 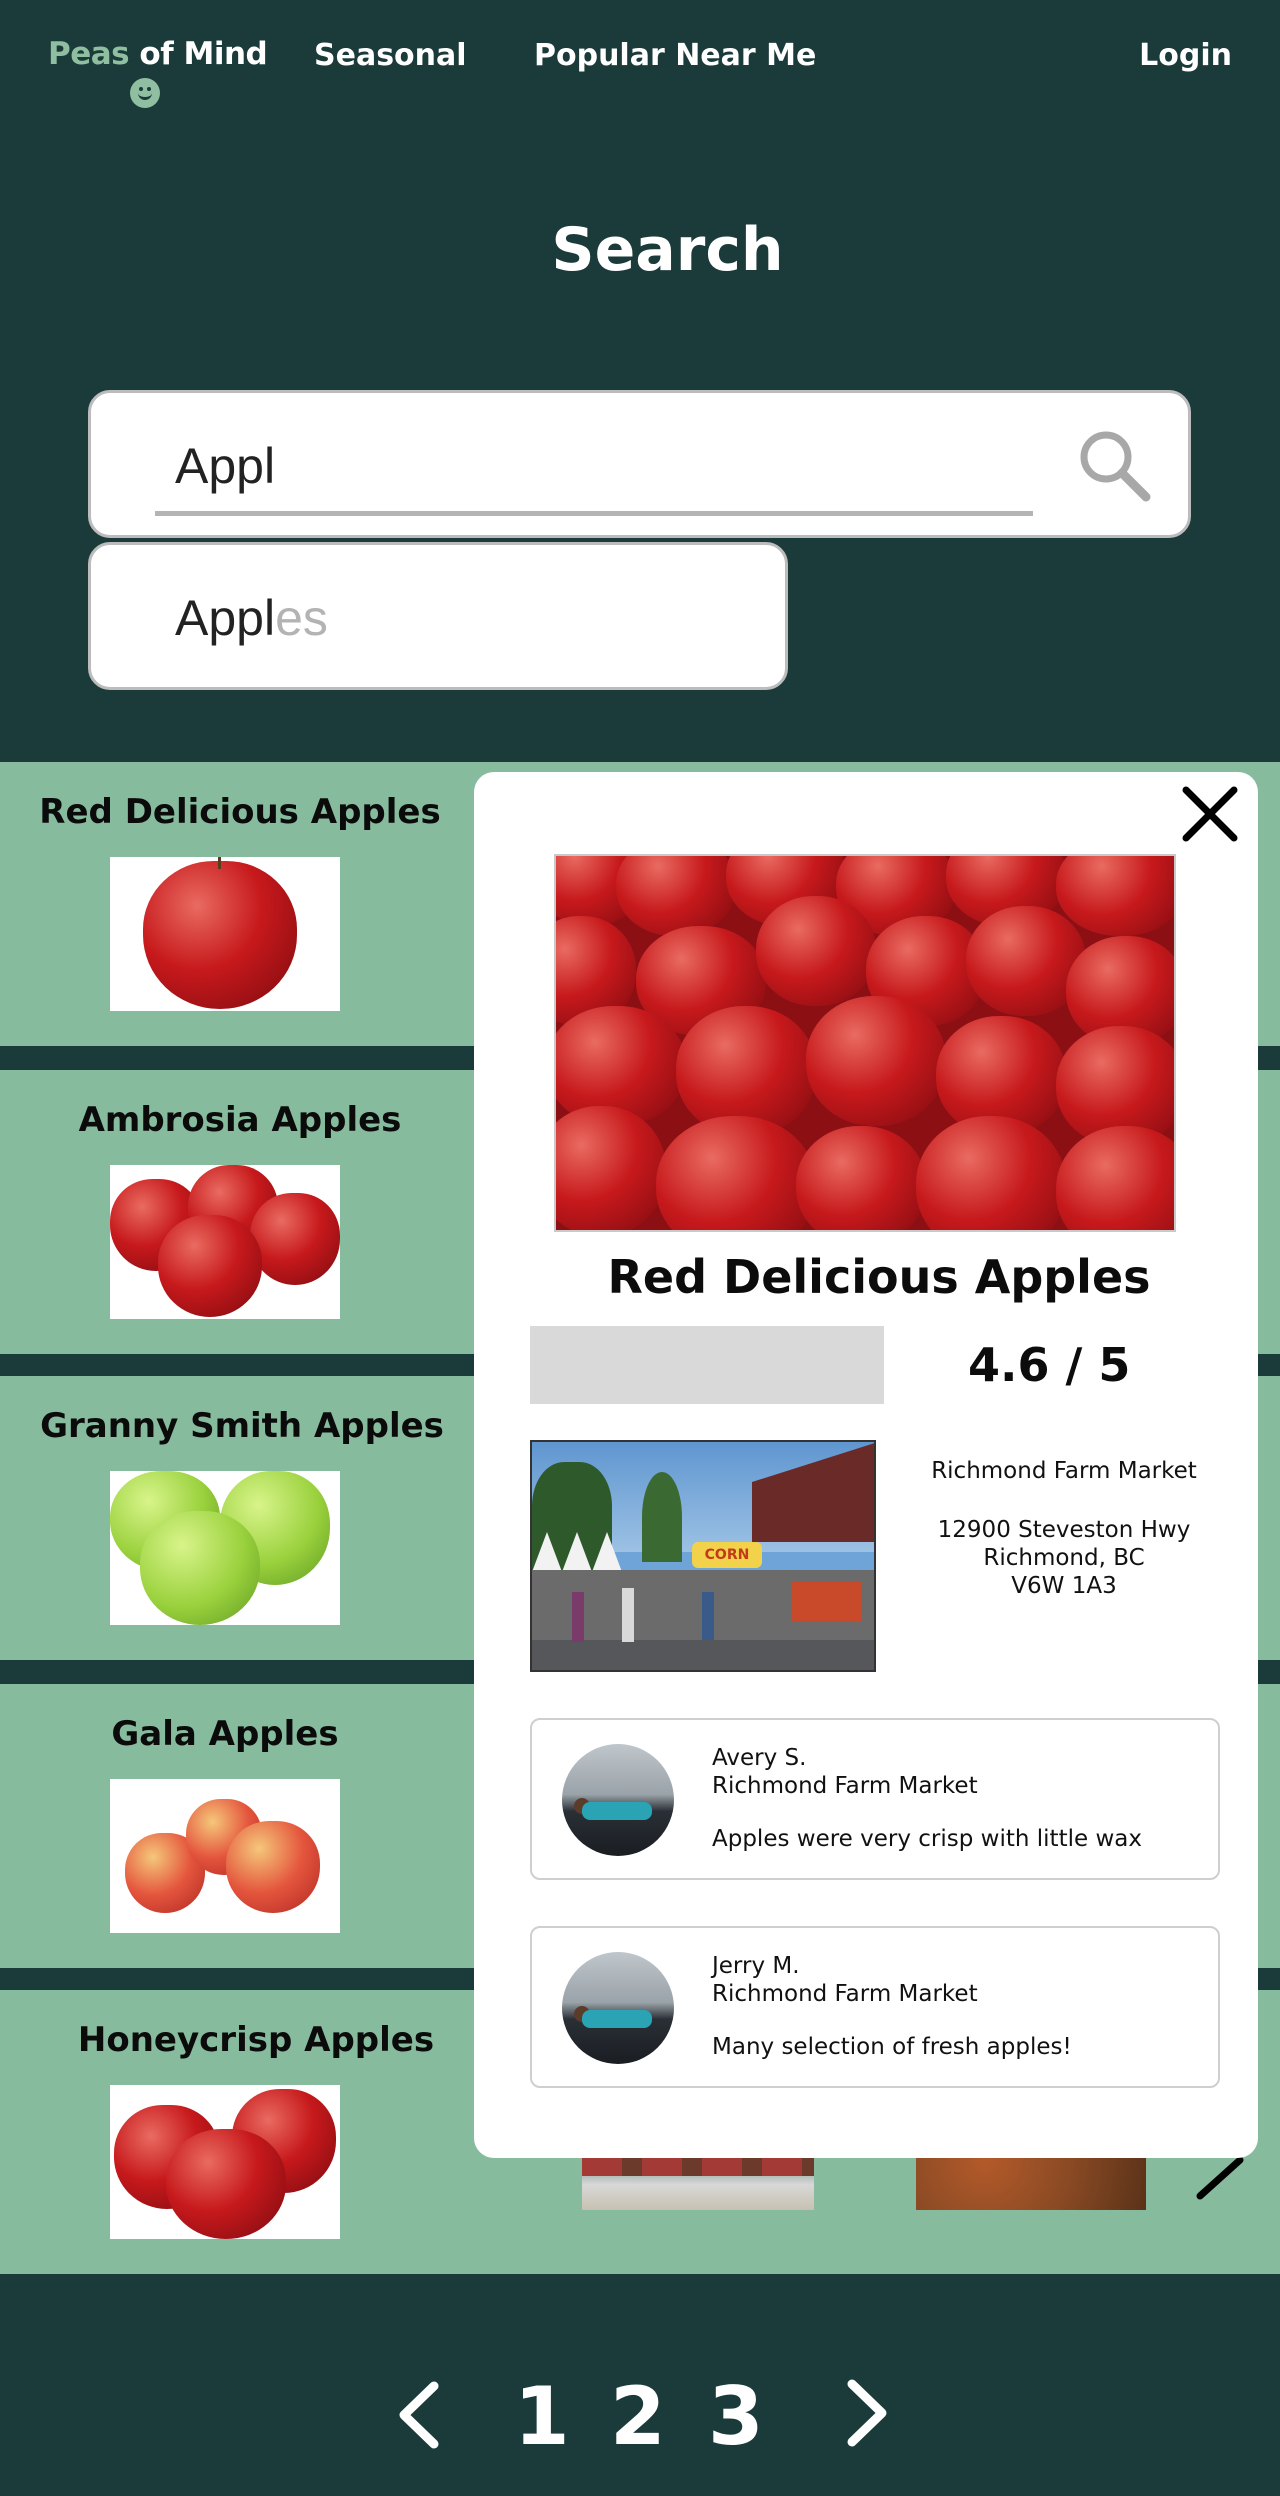 I want to click on search-input-value: Appl, so click(x=225, y=466).